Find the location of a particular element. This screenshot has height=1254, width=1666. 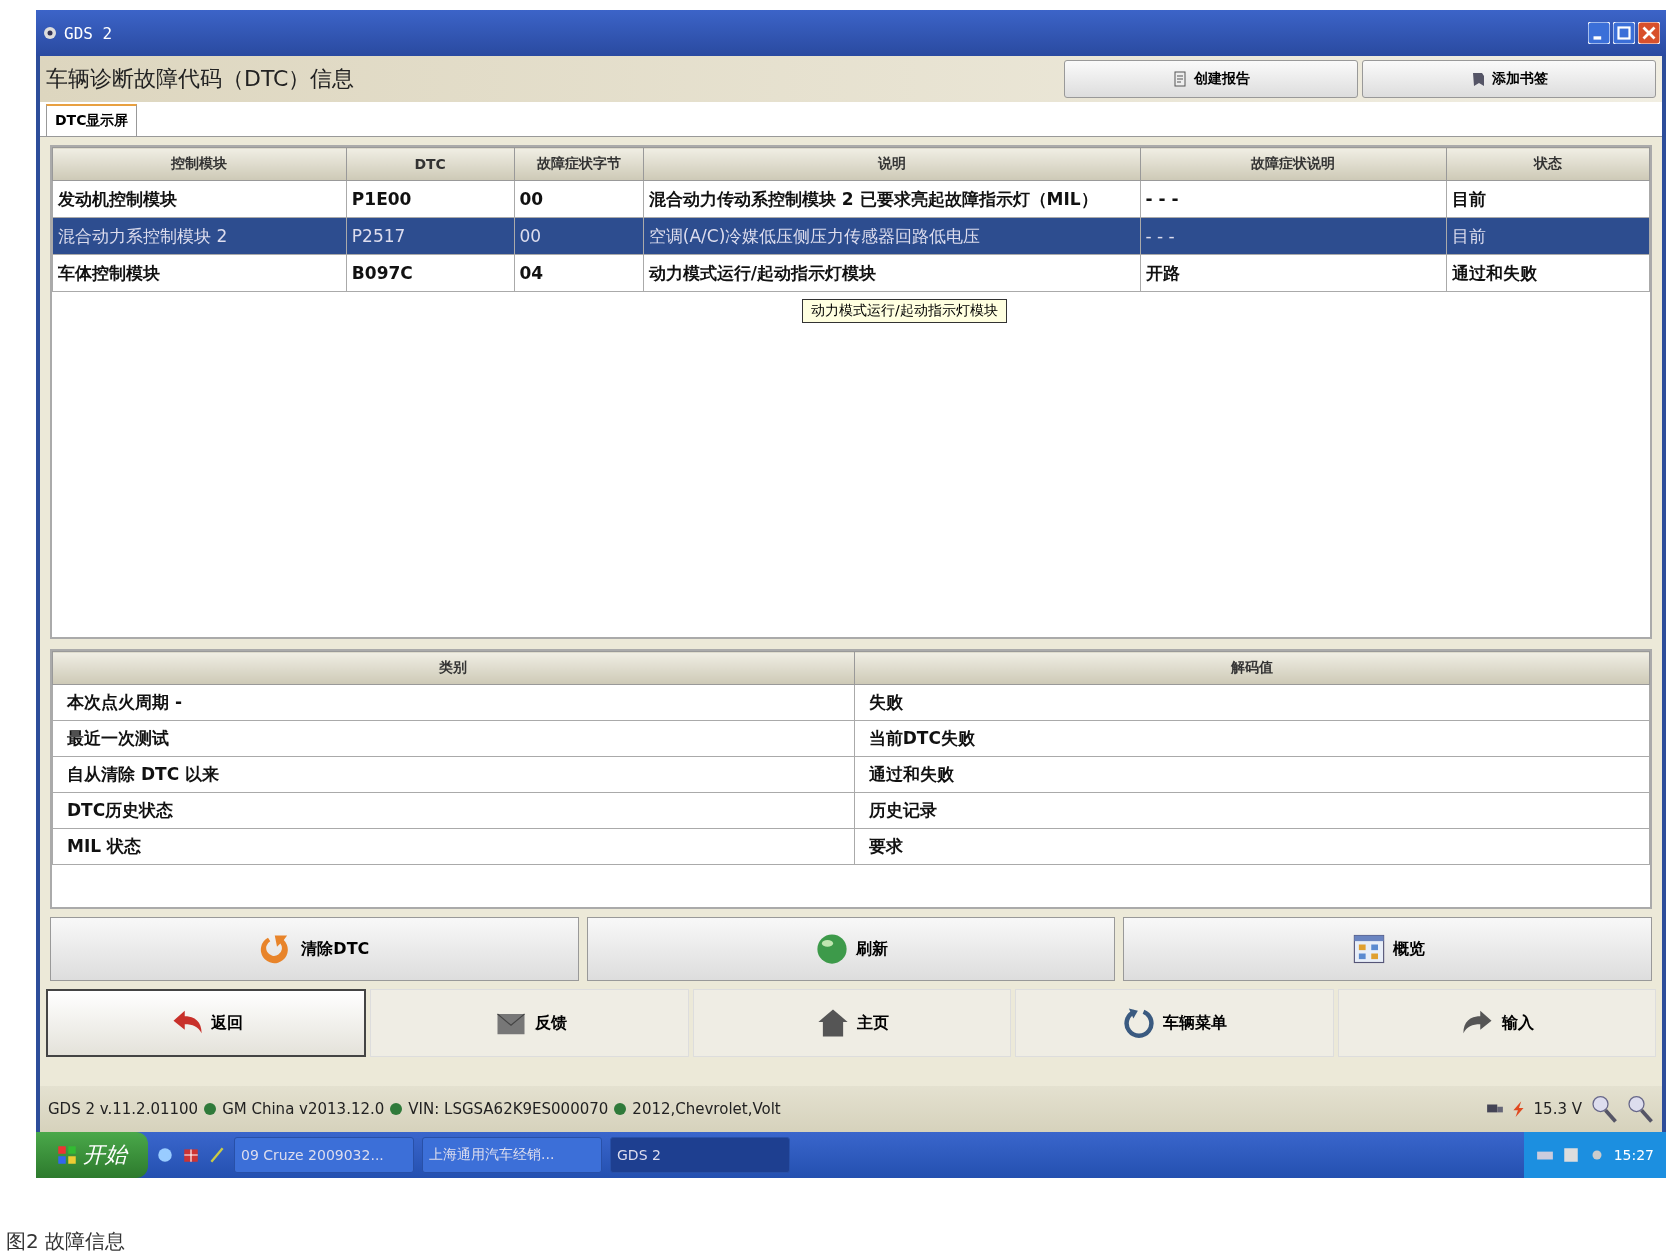

nav-button: 输入 is located at coordinates (1497, 1023).